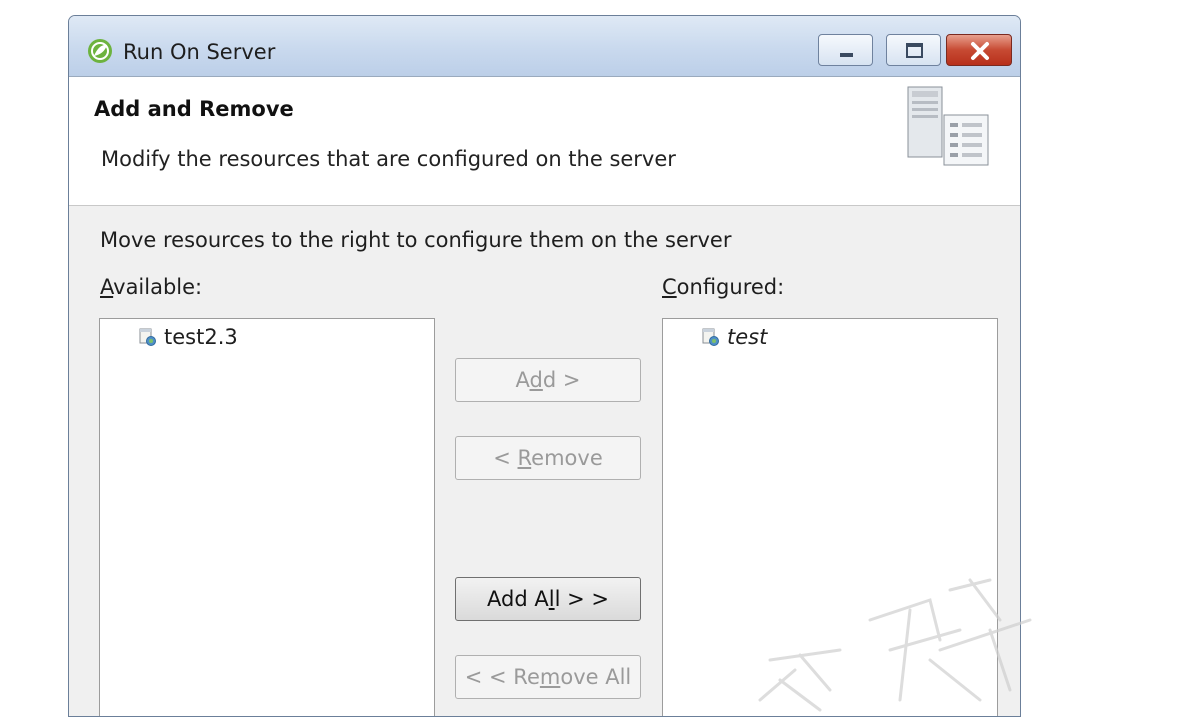 This screenshot has height=724, width=1202. I want to click on list-item: test, so click(734, 337).